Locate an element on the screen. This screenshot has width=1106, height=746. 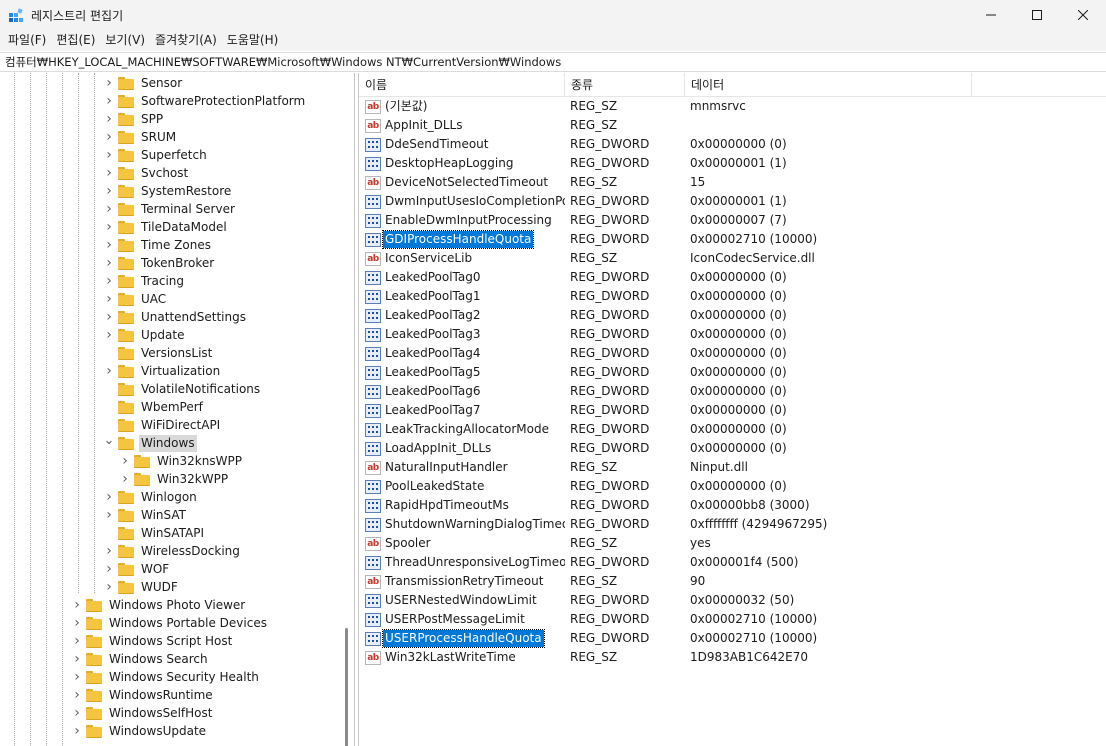
tree-scrollbar is located at coordinates (349, 409).